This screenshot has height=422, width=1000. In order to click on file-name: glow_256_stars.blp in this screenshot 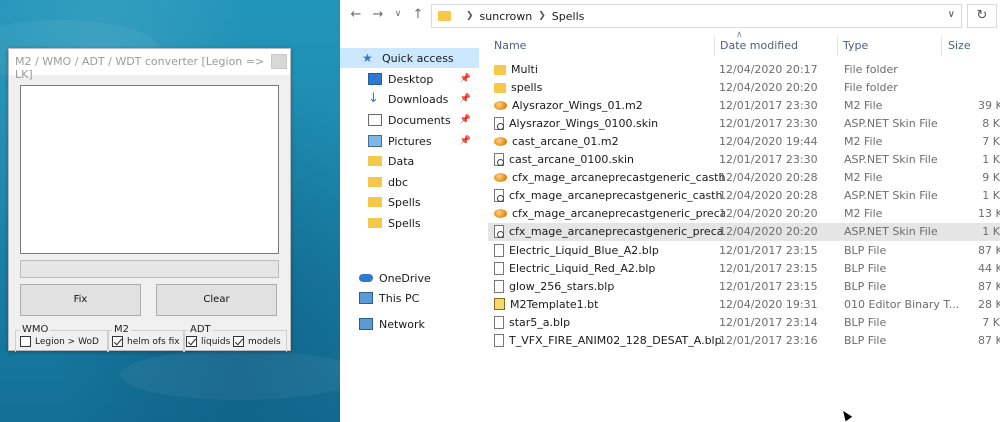, I will do `click(562, 286)`.